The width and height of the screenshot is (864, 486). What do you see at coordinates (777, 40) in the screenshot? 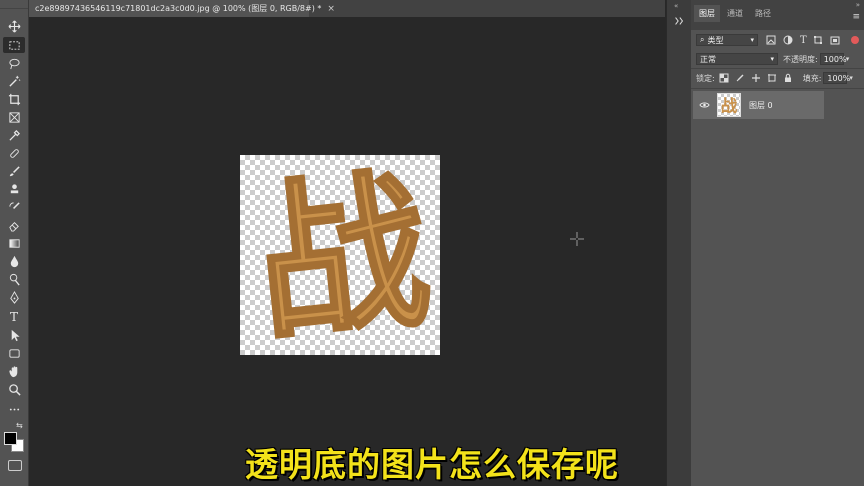
I see `filter-row: ⌕ 类型 ▾ T` at bounding box center [777, 40].